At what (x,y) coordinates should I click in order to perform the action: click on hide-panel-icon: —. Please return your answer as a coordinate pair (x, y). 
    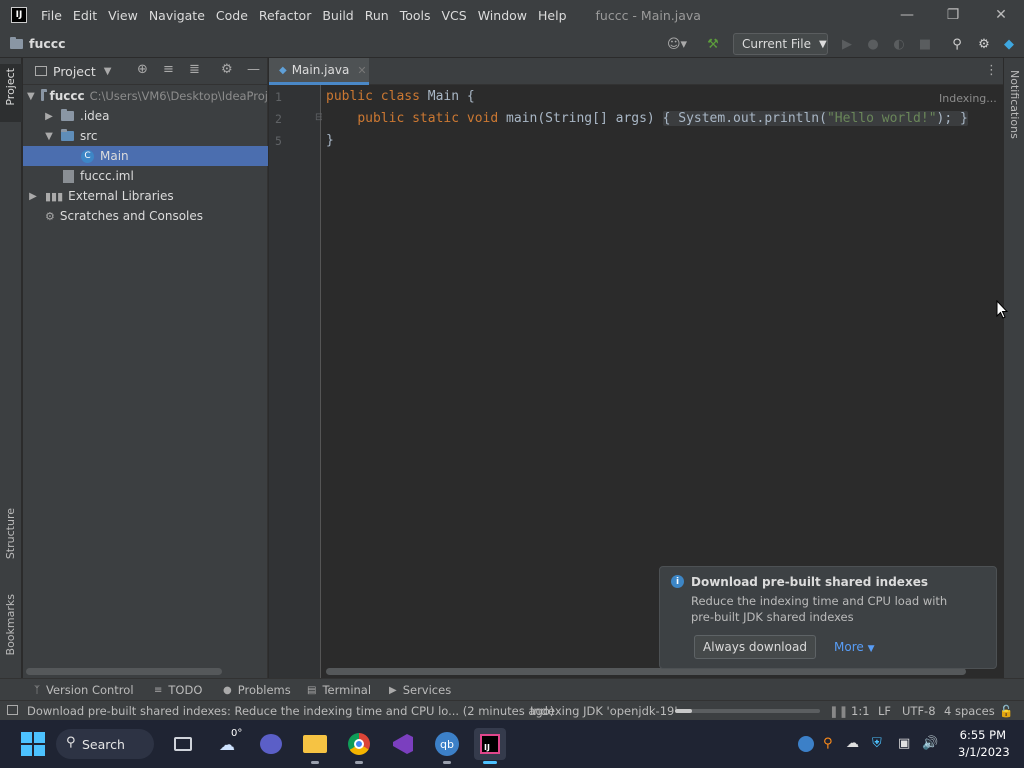
    Looking at the image, I should click on (253, 69).